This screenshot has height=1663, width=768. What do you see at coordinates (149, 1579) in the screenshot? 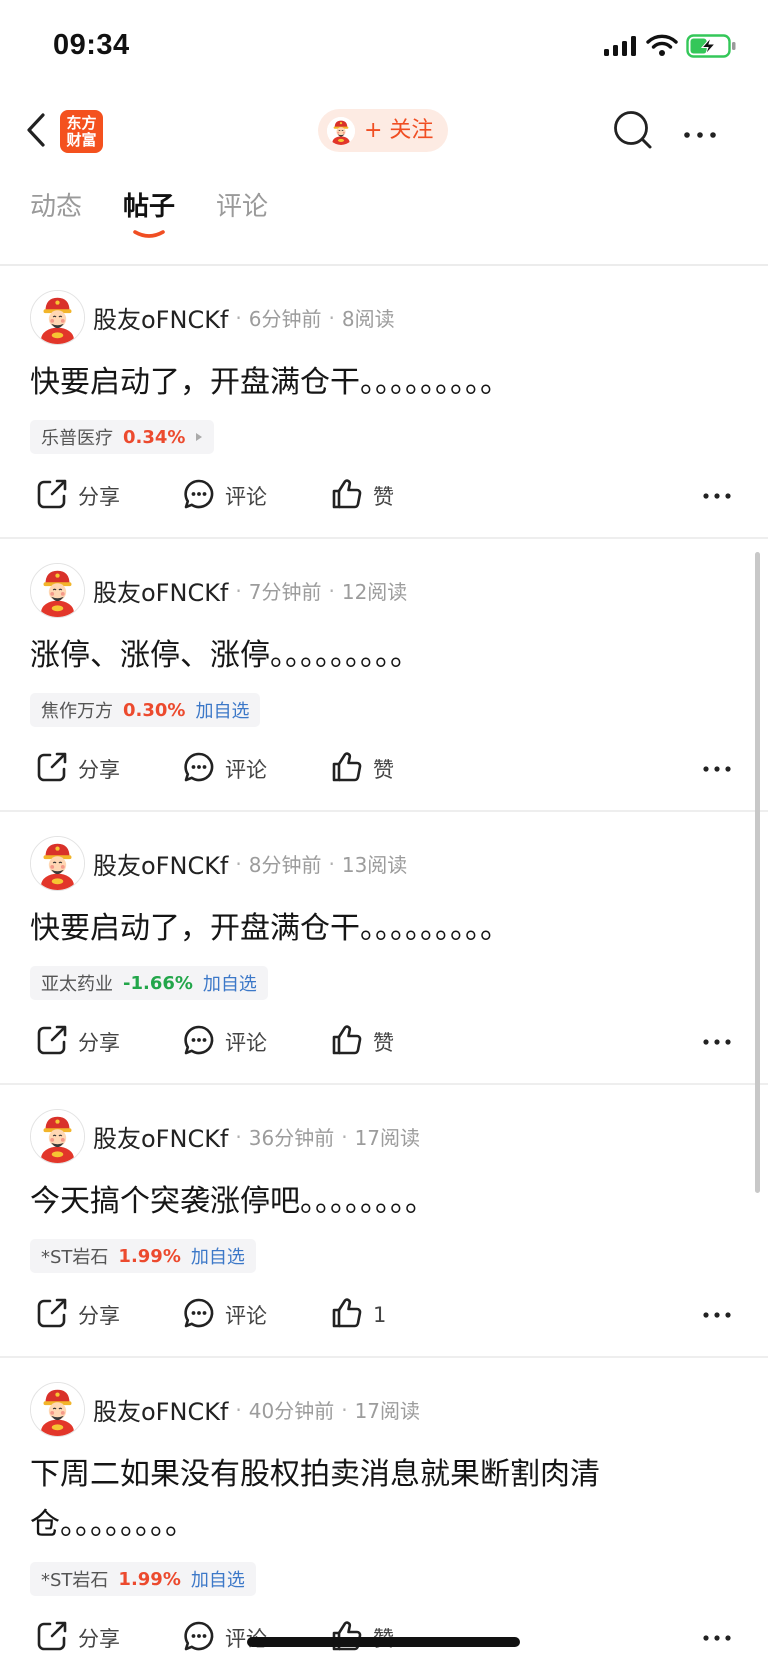
I see `stock-change: 1.99%` at bounding box center [149, 1579].